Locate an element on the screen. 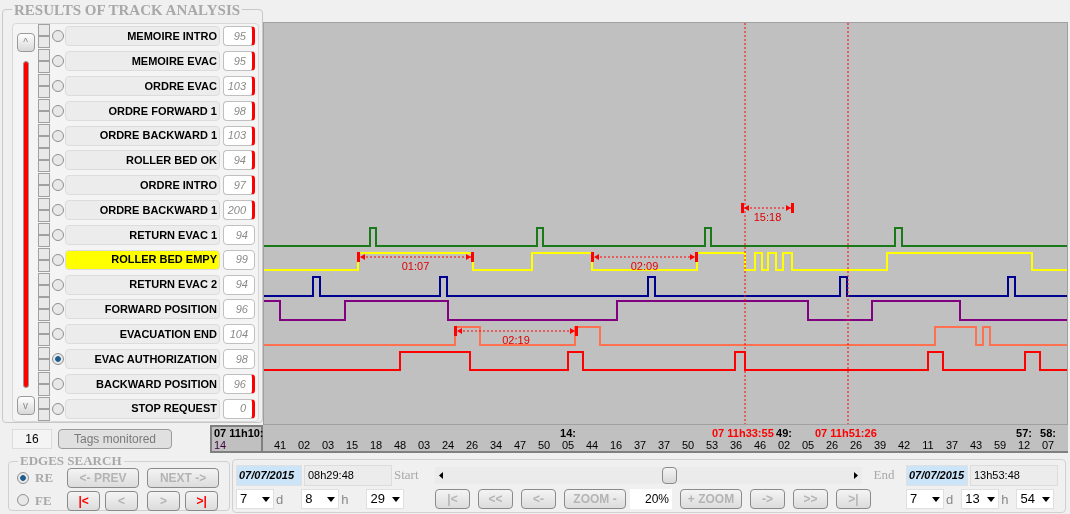 Image resolution: width=1070 pixels, height=514 pixels. signal-name: ROLLER BED EMPY is located at coordinates (142, 259).